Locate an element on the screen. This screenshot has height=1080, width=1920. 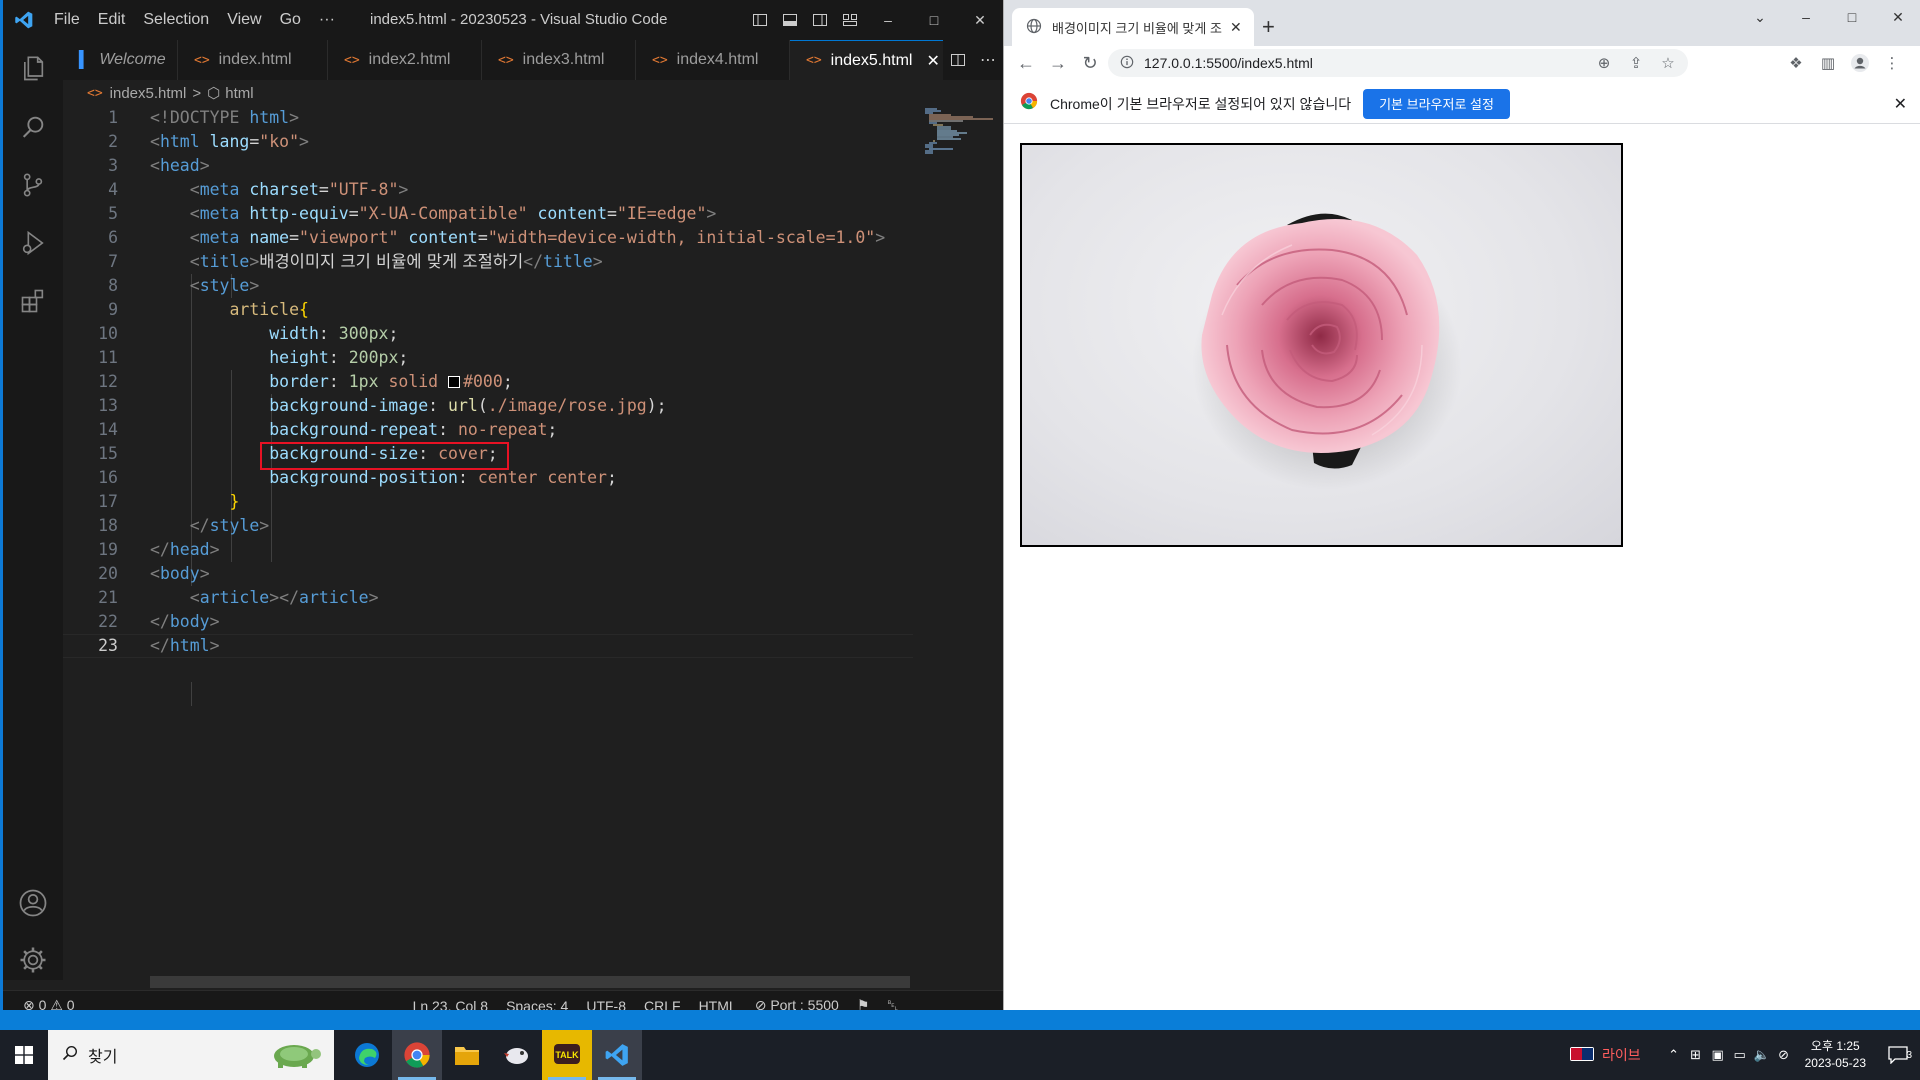
menu-edit: Edit is located at coordinates (112, 20).